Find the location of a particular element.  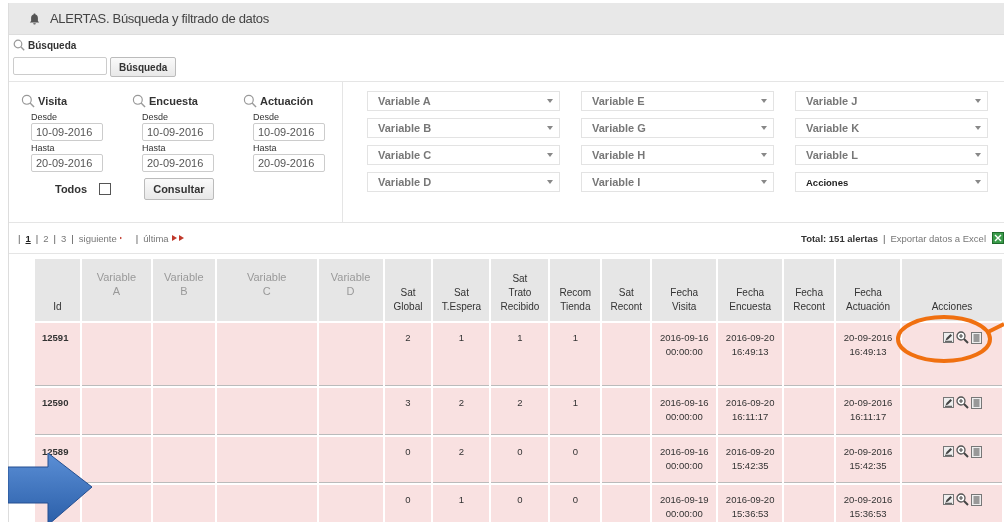

search-button: Búsqueda is located at coordinates (143, 67).